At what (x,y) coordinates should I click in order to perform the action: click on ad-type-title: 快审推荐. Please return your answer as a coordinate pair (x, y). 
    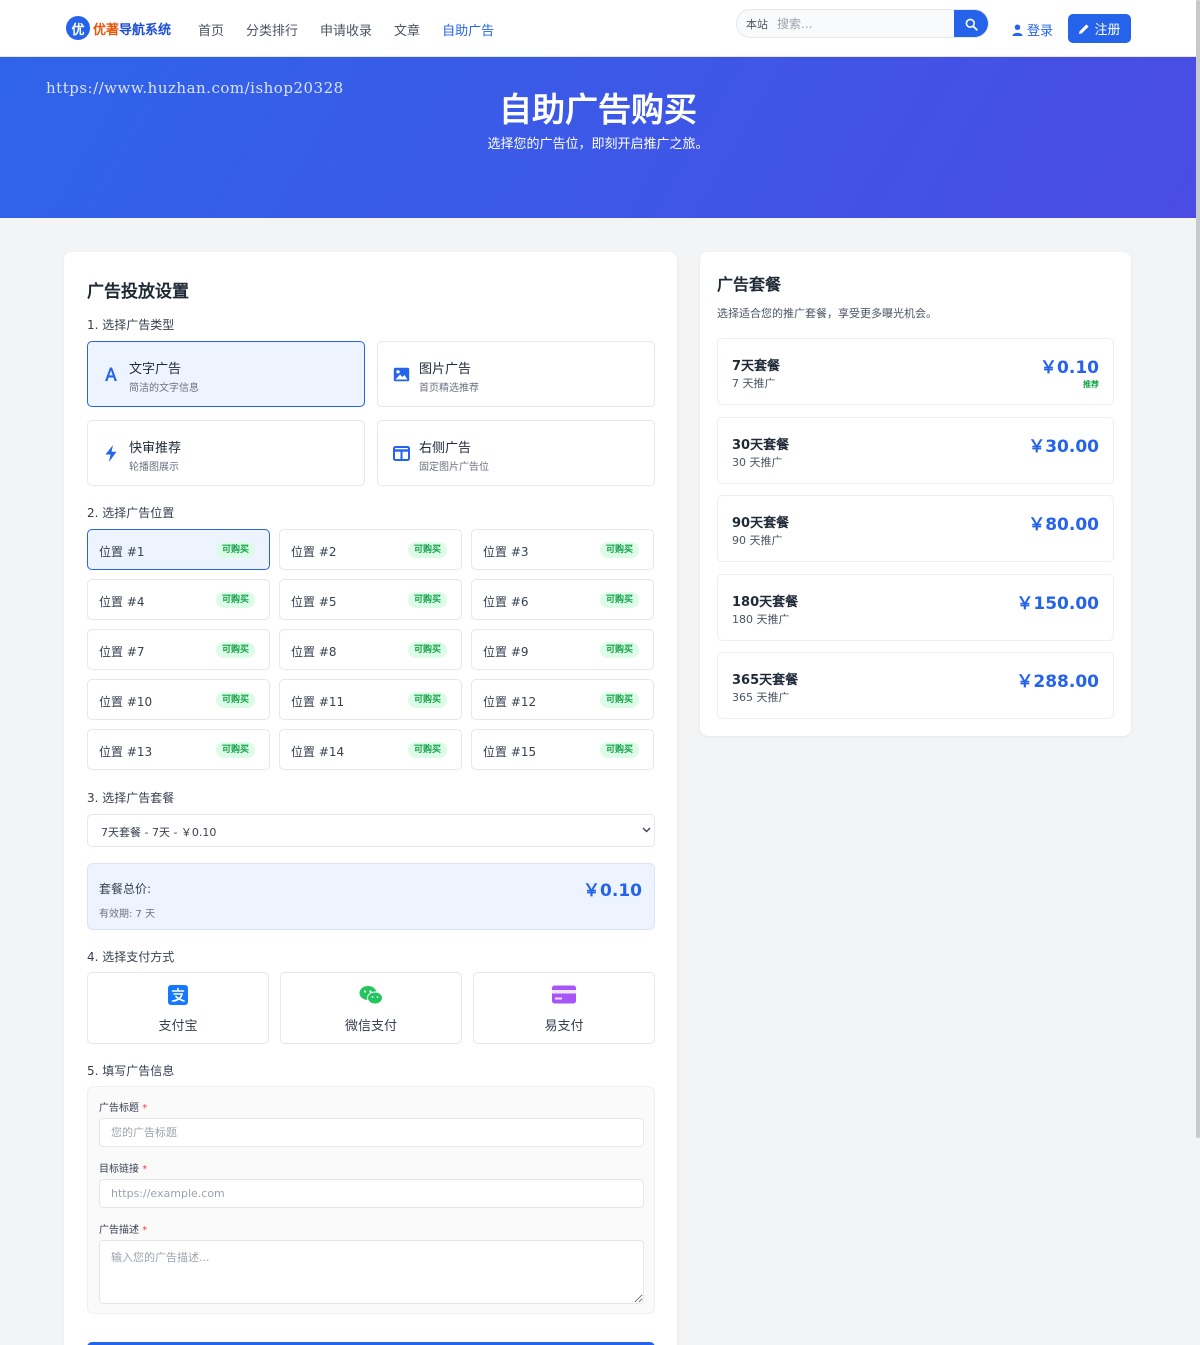
    Looking at the image, I should click on (155, 448).